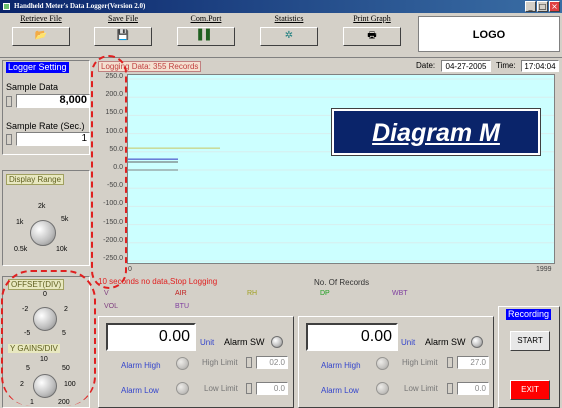 The height and width of the screenshot is (408, 562). What do you see at coordinates (554, 6) in the screenshot?
I see `close-button: ×` at bounding box center [554, 6].